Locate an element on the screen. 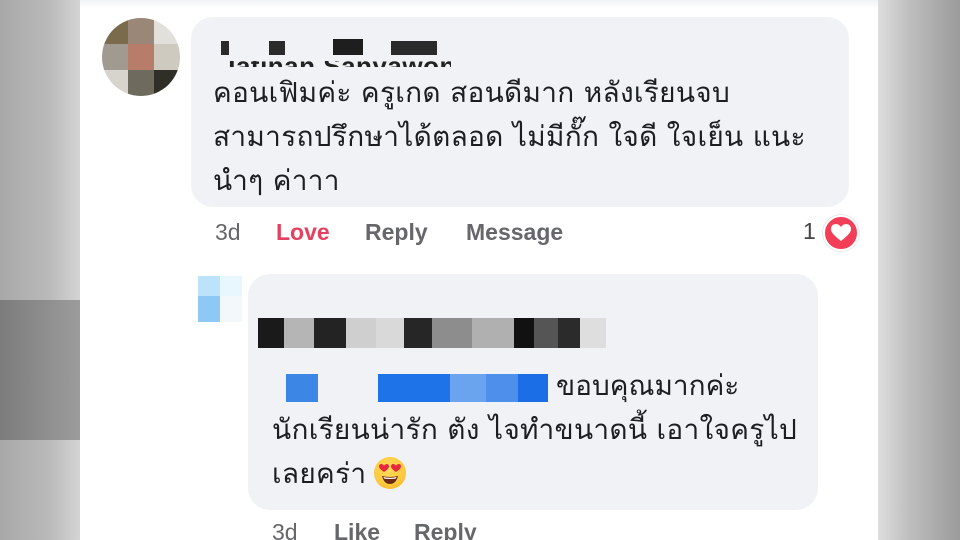  reply-actions: 3d Like Reply is located at coordinates (422, 529).